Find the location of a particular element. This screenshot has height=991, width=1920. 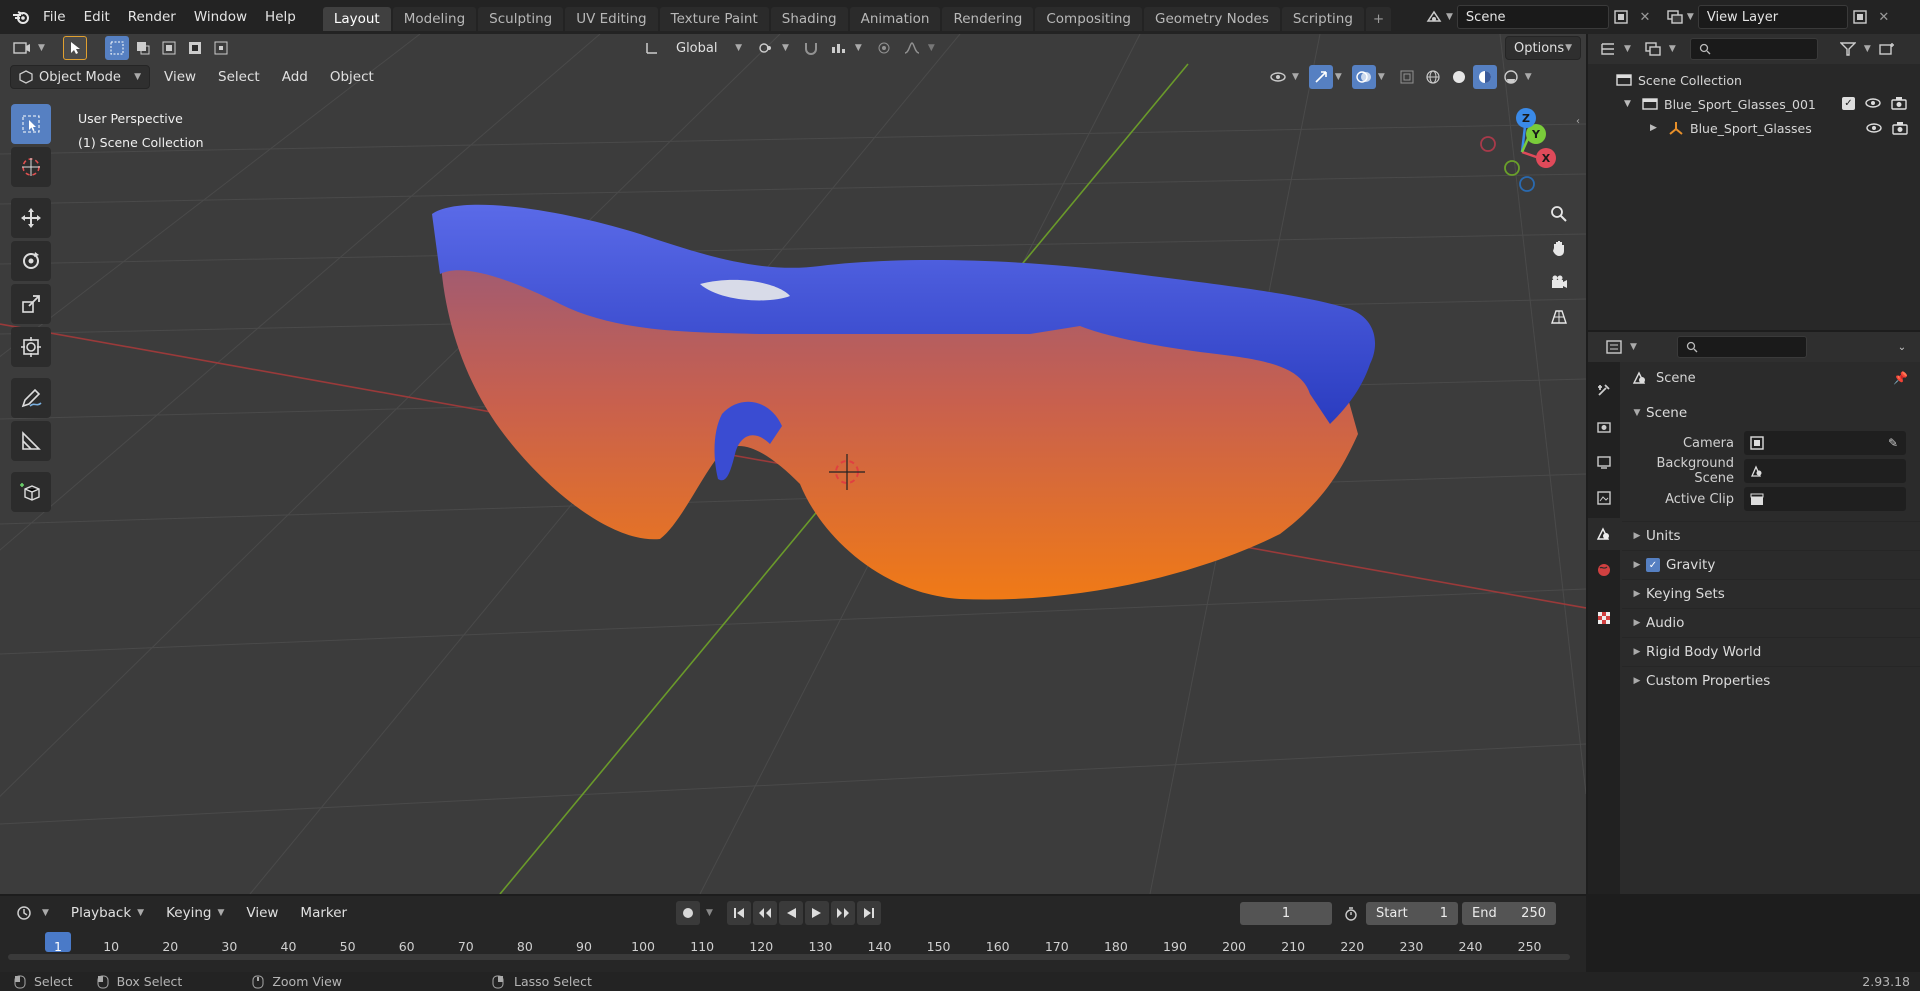

start-frame-field: Start 1 is located at coordinates (1412, 913).